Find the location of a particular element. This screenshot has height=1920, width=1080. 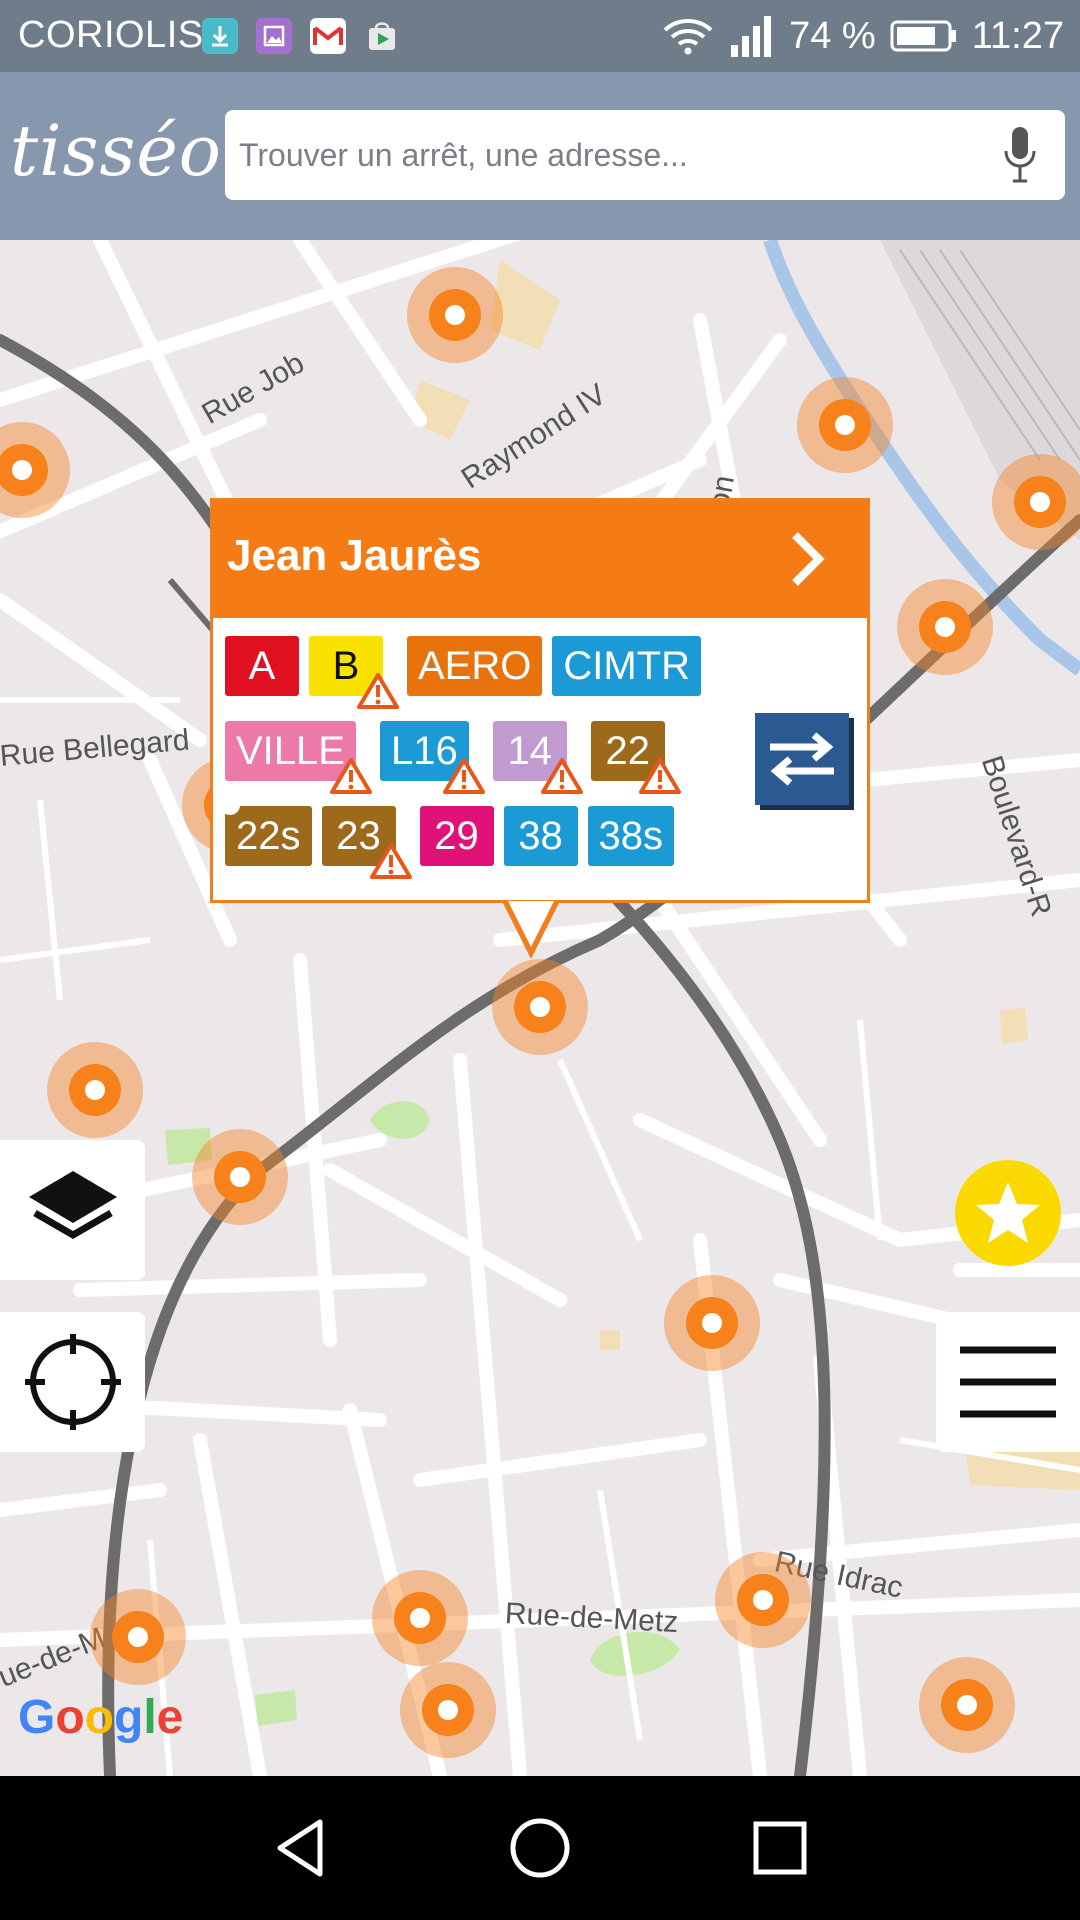

line-badge-label: 22s is located at coordinates (268, 835).